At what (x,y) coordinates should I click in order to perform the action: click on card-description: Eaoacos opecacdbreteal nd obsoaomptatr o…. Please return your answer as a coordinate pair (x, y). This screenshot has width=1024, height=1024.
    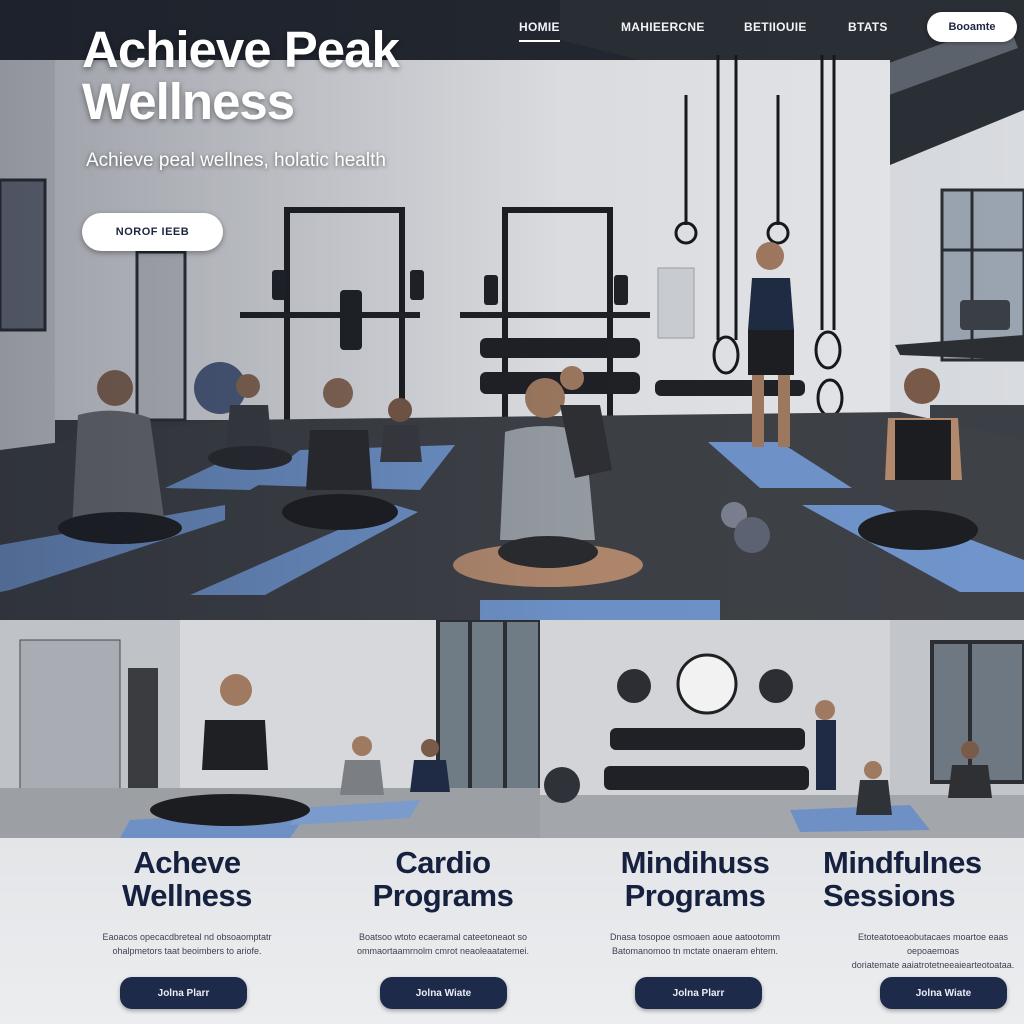
    Looking at the image, I should click on (187, 944).